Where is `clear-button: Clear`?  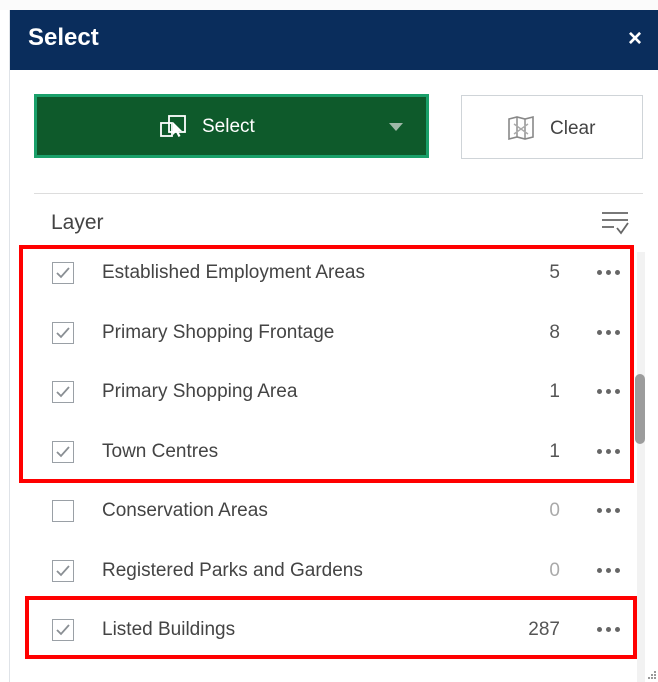
clear-button: Clear is located at coordinates (552, 127).